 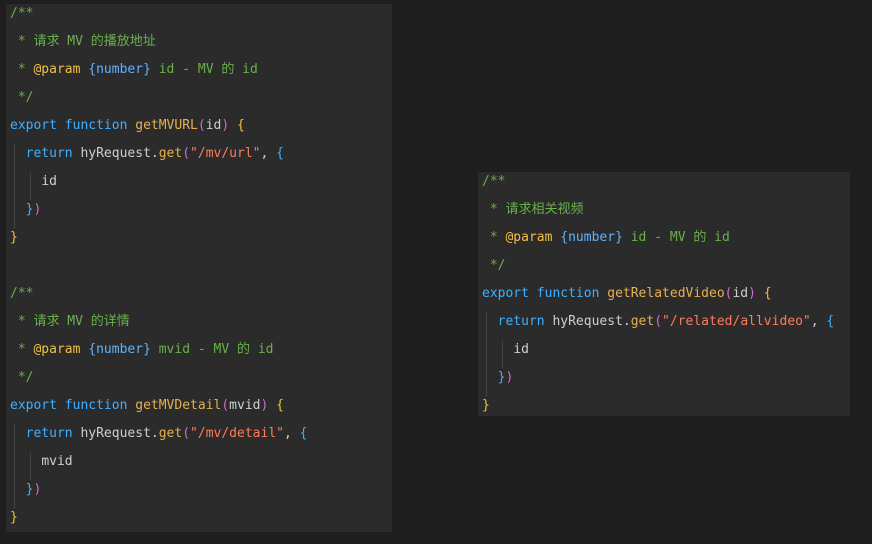 I want to click on comment-param: * @param {number} mvid - MV 的 id, so click(x=142, y=349).